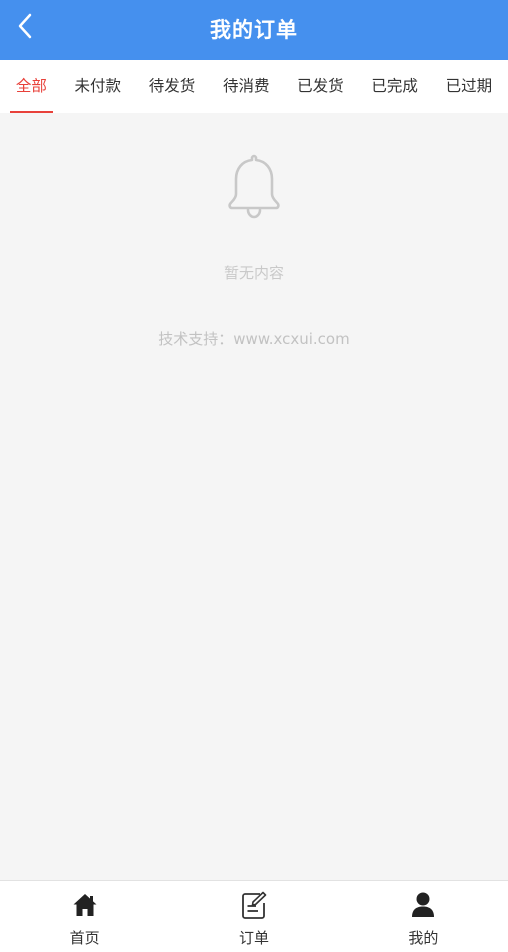 The width and height of the screenshot is (508, 952). I want to click on nav-label-mine: 我的, so click(423, 938).